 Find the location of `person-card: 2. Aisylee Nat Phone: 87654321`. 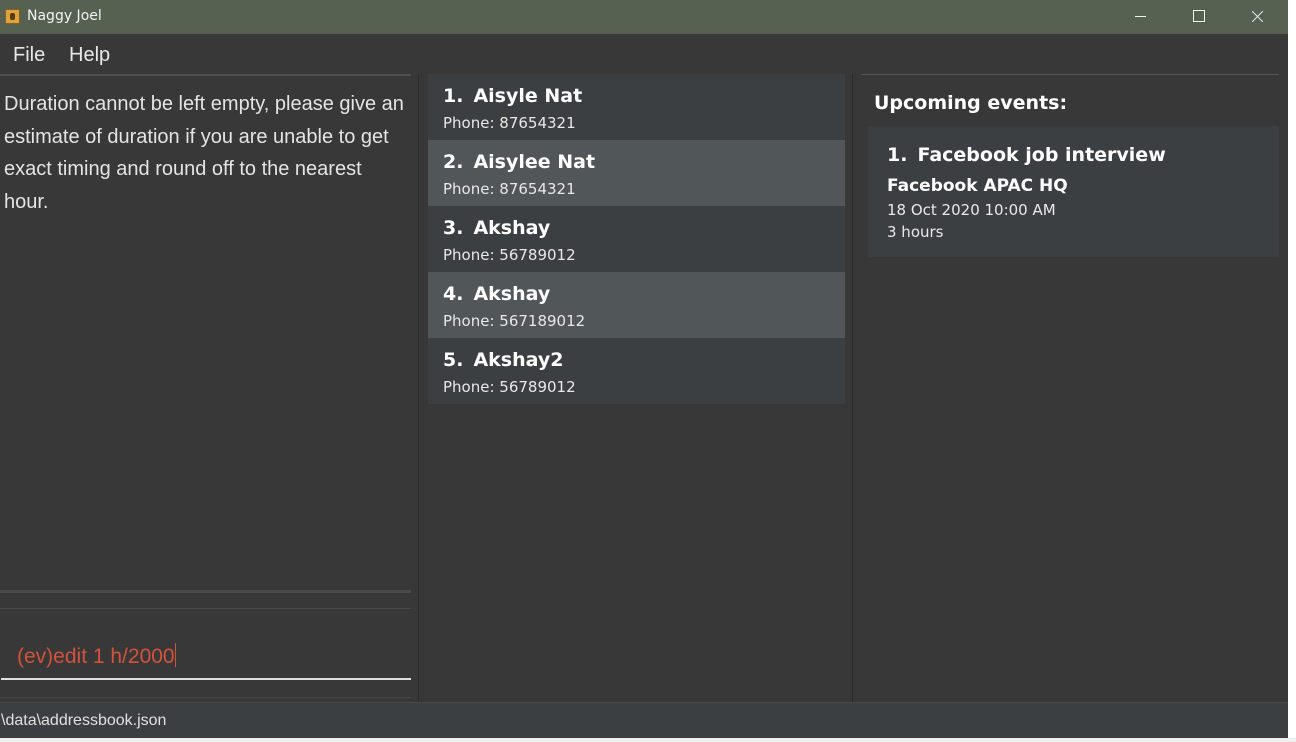

person-card: 2. Aisylee Nat Phone: 87654321 is located at coordinates (636, 173).